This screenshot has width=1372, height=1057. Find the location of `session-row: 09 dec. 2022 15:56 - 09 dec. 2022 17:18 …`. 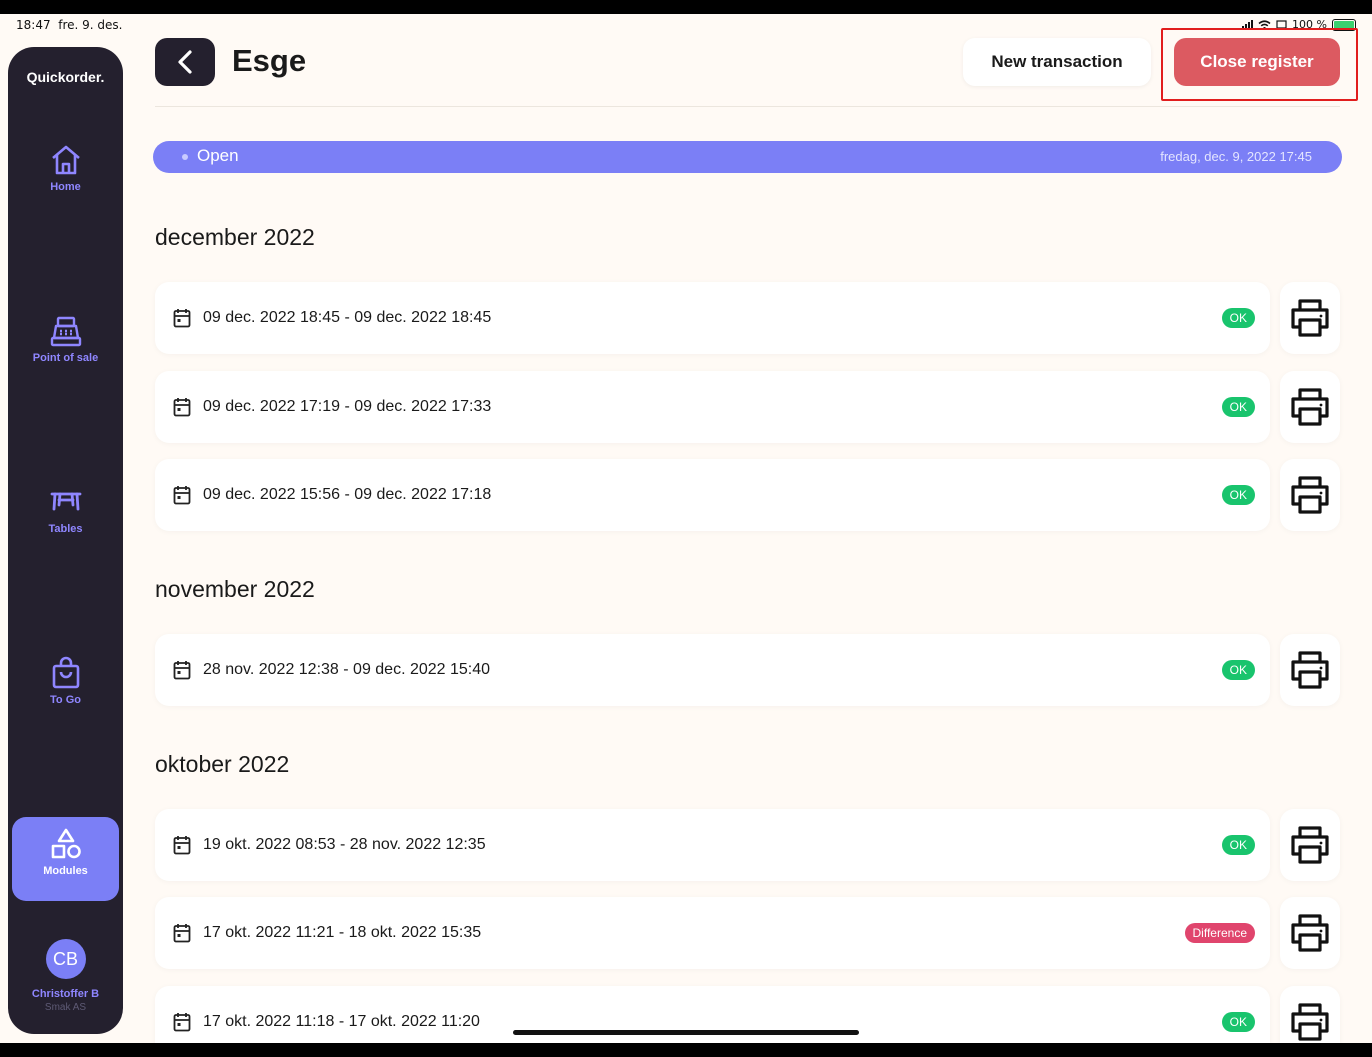

session-row: 09 dec. 2022 15:56 - 09 dec. 2022 17:18 … is located at coordinates (712, 495).